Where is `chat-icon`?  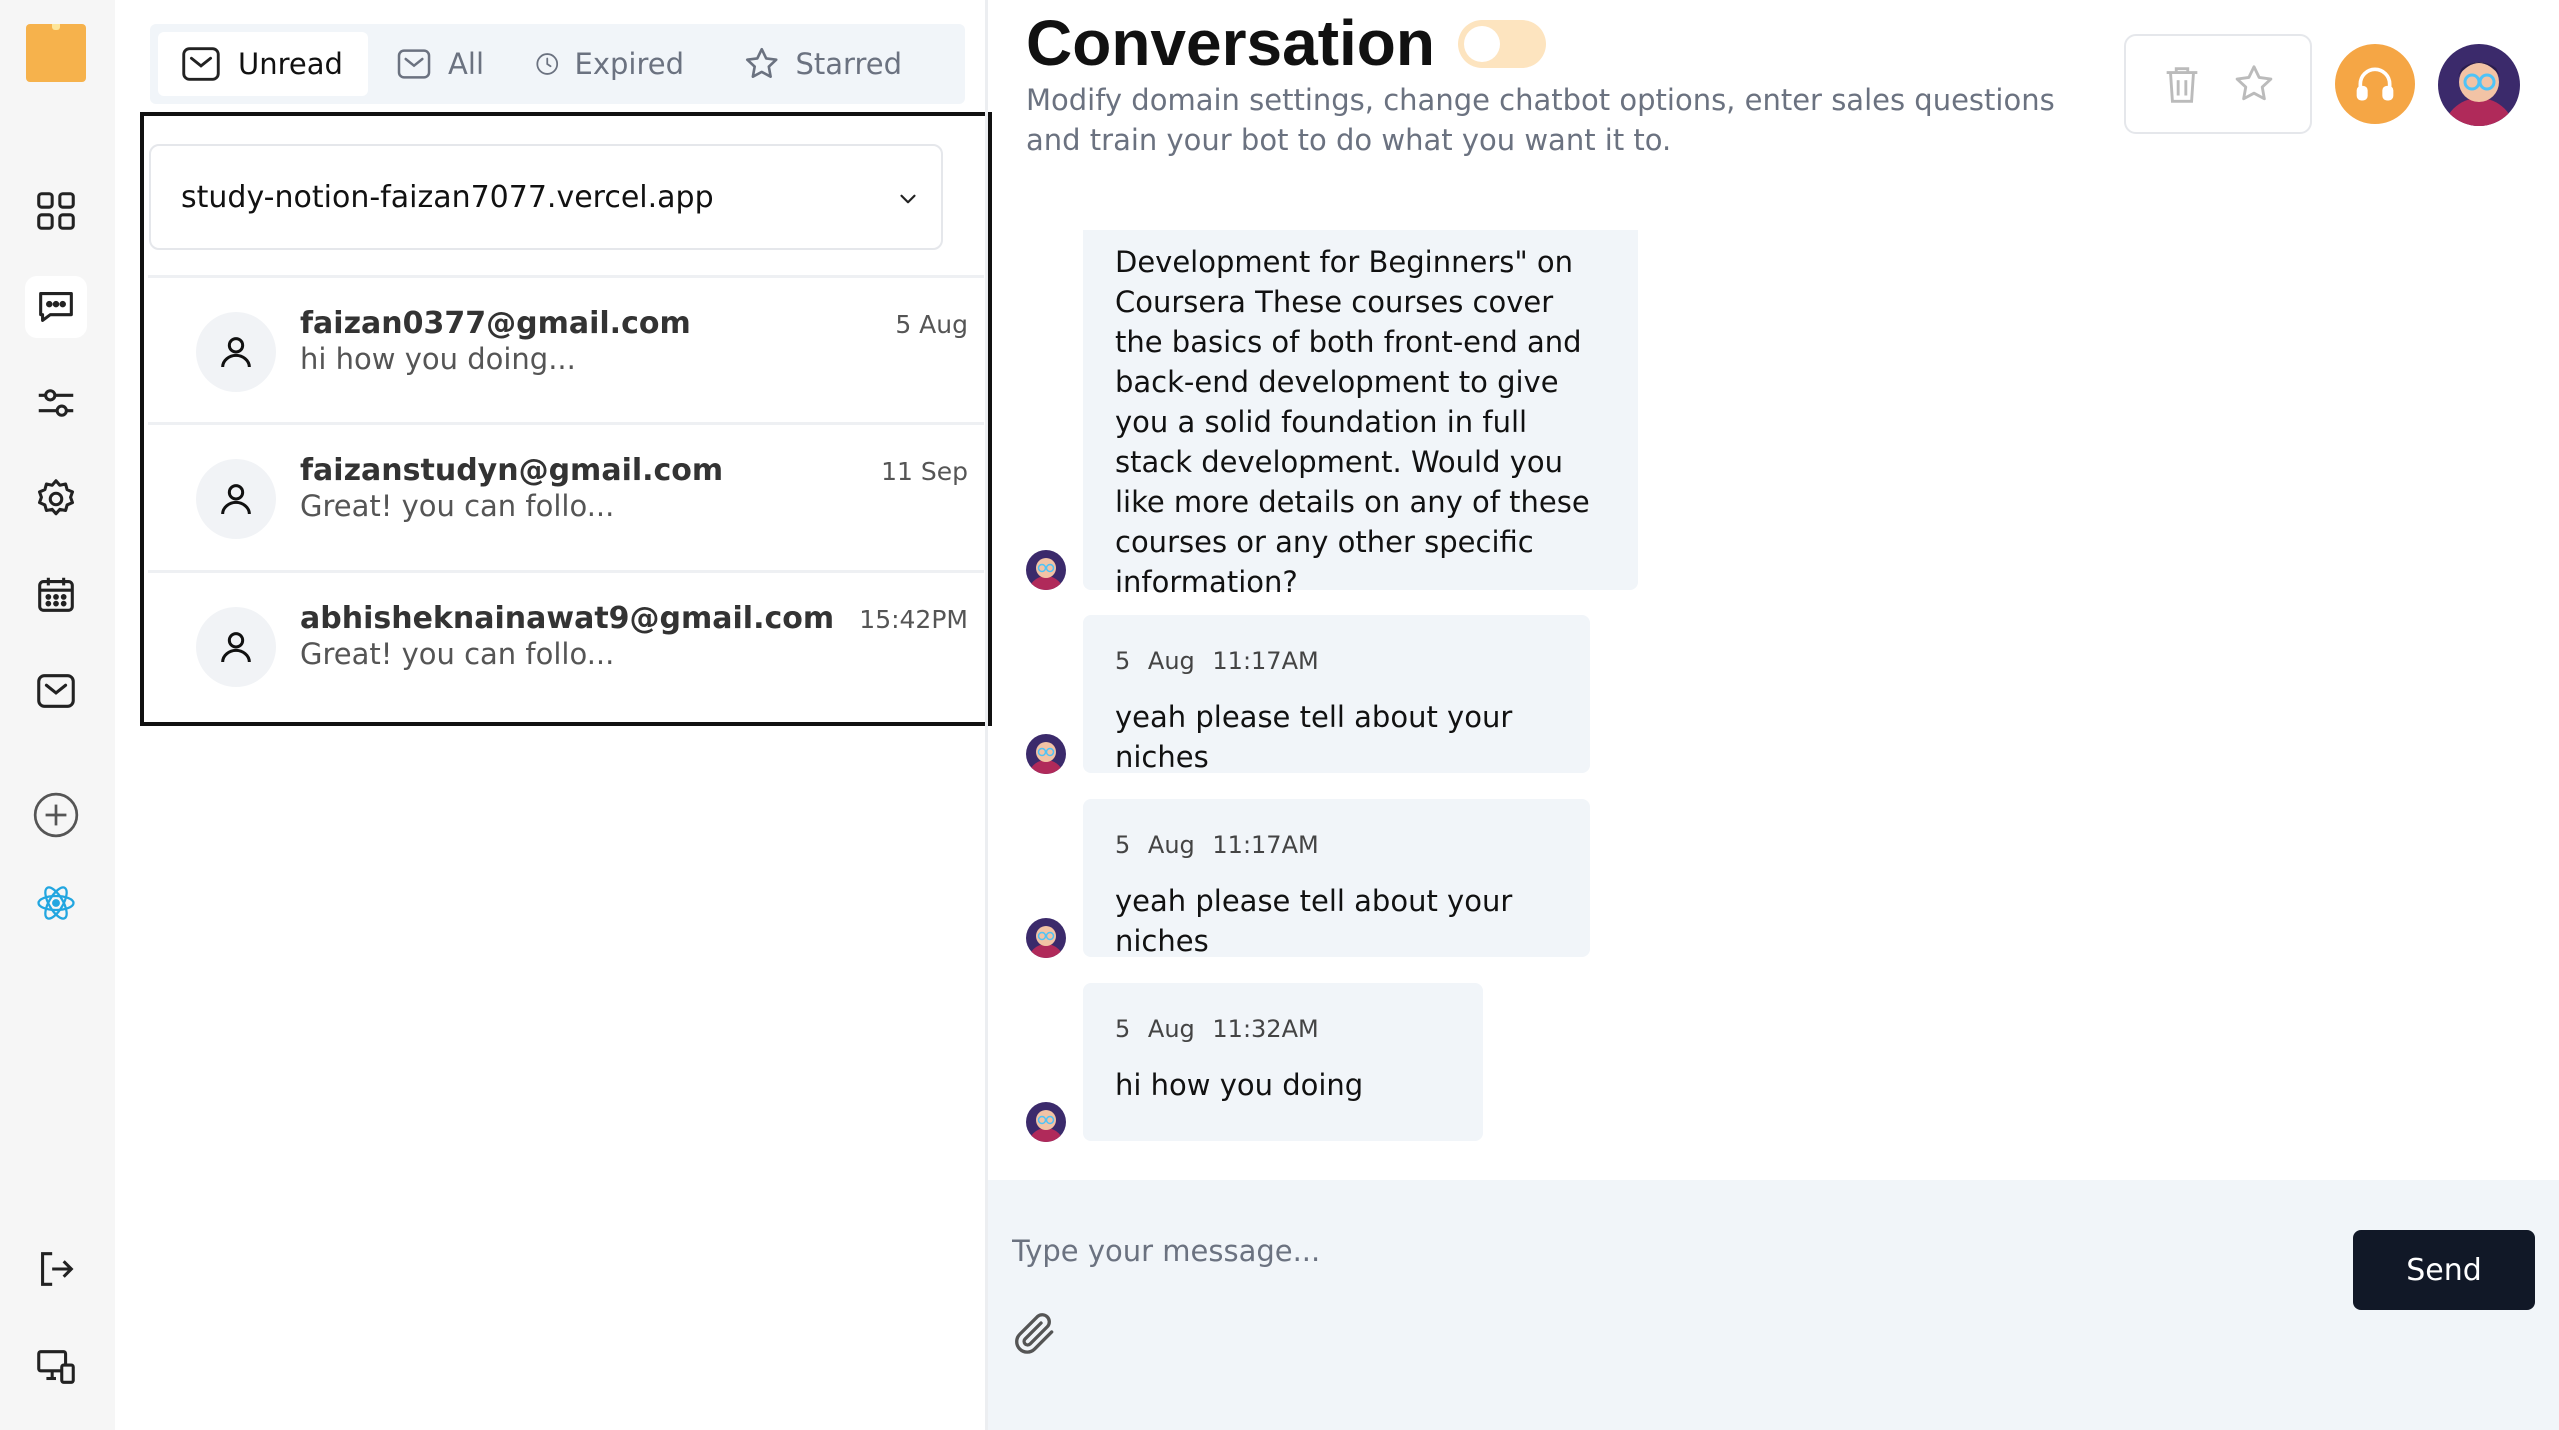
chat-icon is located at coordinates (56, 307).